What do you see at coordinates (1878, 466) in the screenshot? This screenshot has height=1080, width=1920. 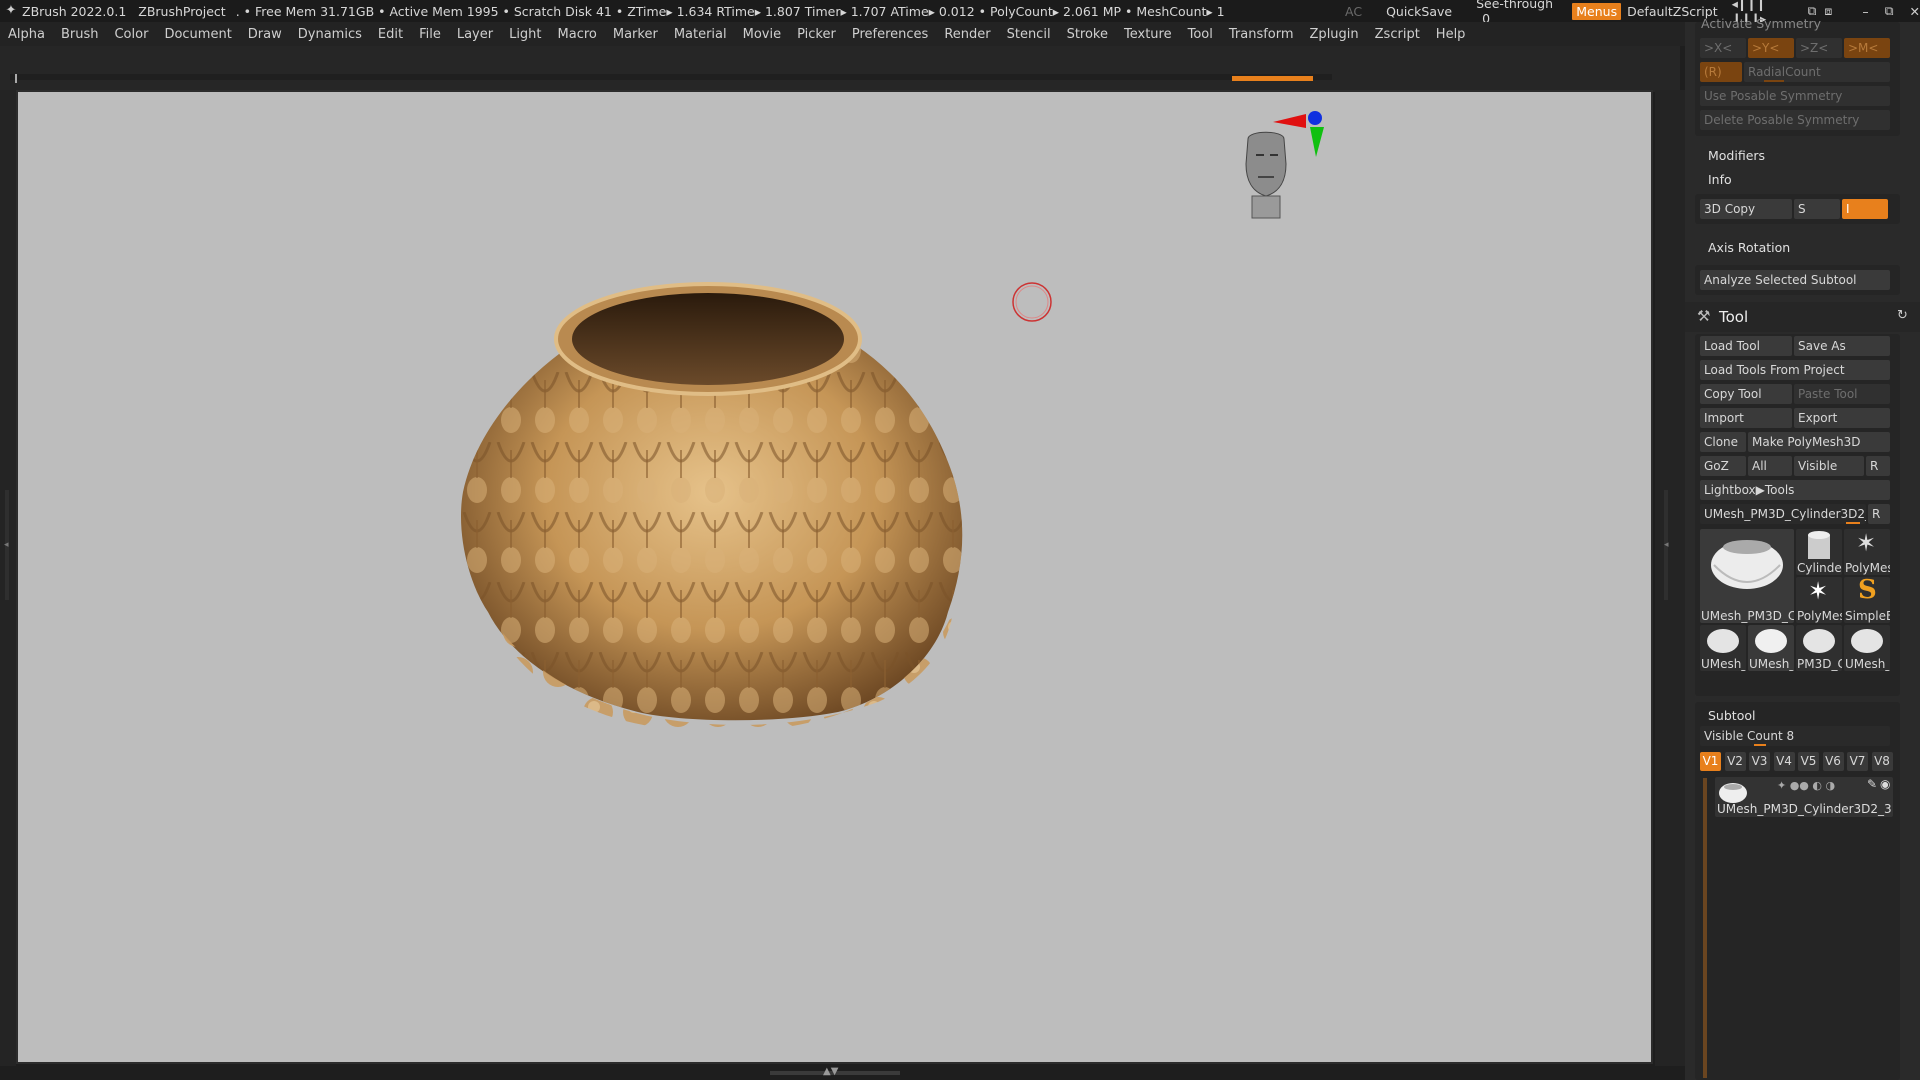 I see `goz-r-button: R` at bounding box center [1878, 466].